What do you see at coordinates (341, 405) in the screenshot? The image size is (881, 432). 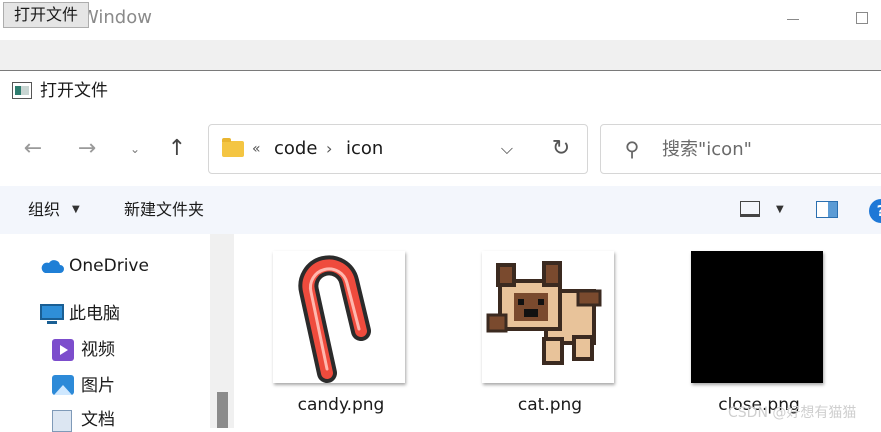 I see `file-name-candy: candy.png` at bounding box center [341, 405].